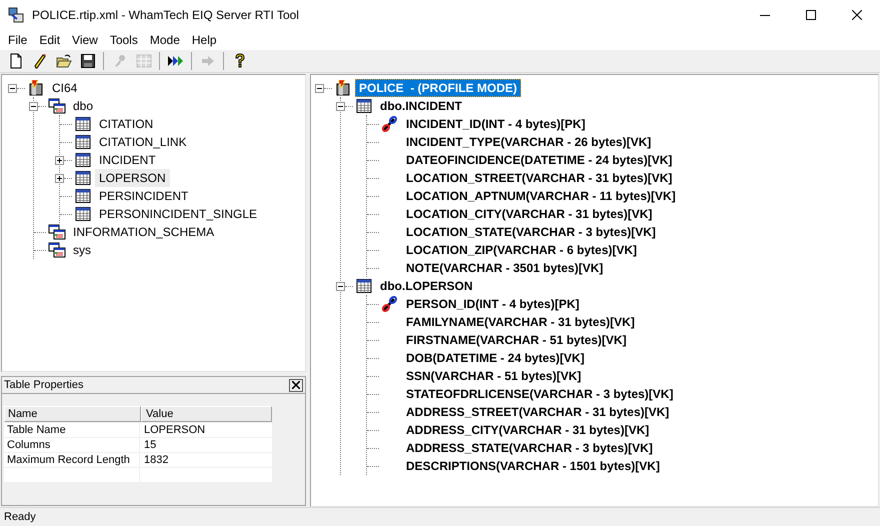 The image size is (880, 526). Describe the element at coordinates (124, 40) in the screenshot. I see `menu-item: Tools` at that location.